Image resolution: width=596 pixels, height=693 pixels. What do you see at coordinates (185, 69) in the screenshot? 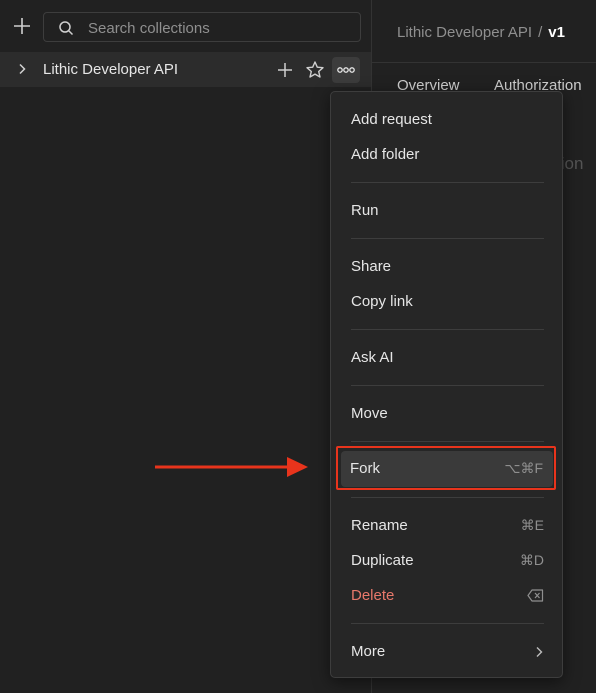
I see `collection-row: Lithic Developer API` at bounding box center [185, 69].